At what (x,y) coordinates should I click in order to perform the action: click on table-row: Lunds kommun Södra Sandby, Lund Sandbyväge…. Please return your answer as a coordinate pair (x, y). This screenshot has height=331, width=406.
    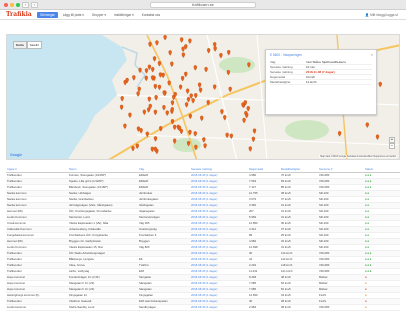
    Looking at the image, I should click on (203, 307).